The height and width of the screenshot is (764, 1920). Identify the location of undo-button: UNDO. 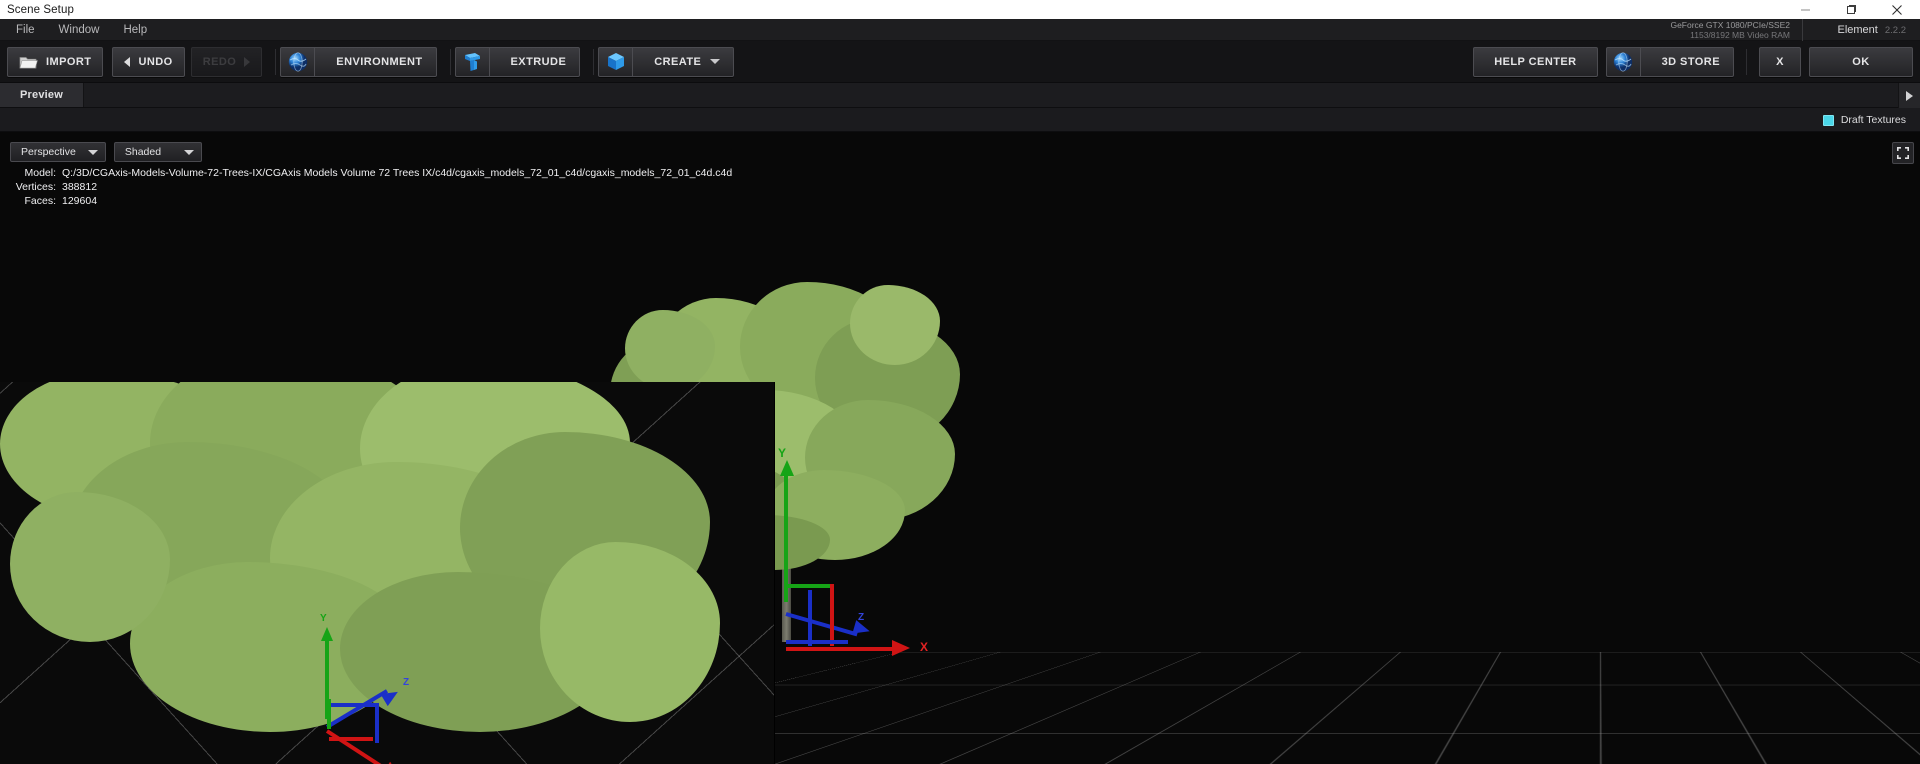
(148, 61).